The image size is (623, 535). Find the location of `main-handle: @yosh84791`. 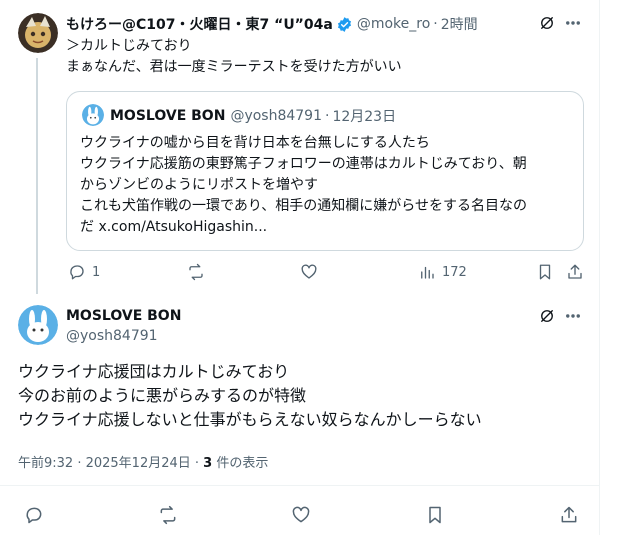

main-handle: @yosh84791 is located at coordinates (123, 336).